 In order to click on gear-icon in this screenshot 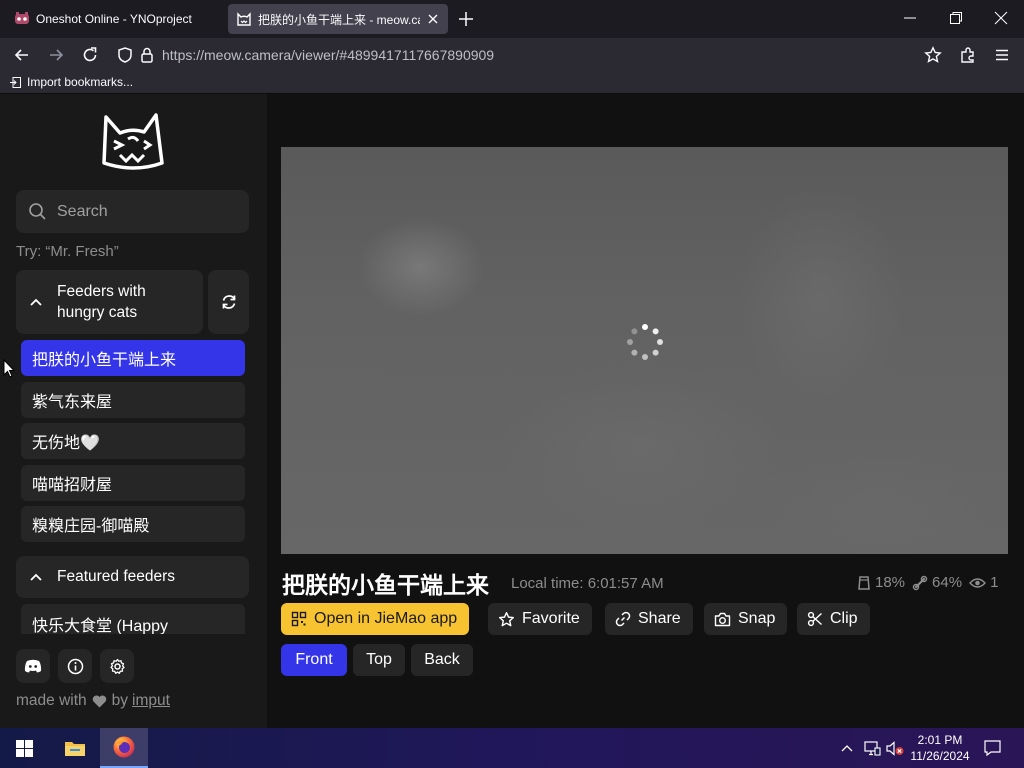, I will do `click(117, 666)`.